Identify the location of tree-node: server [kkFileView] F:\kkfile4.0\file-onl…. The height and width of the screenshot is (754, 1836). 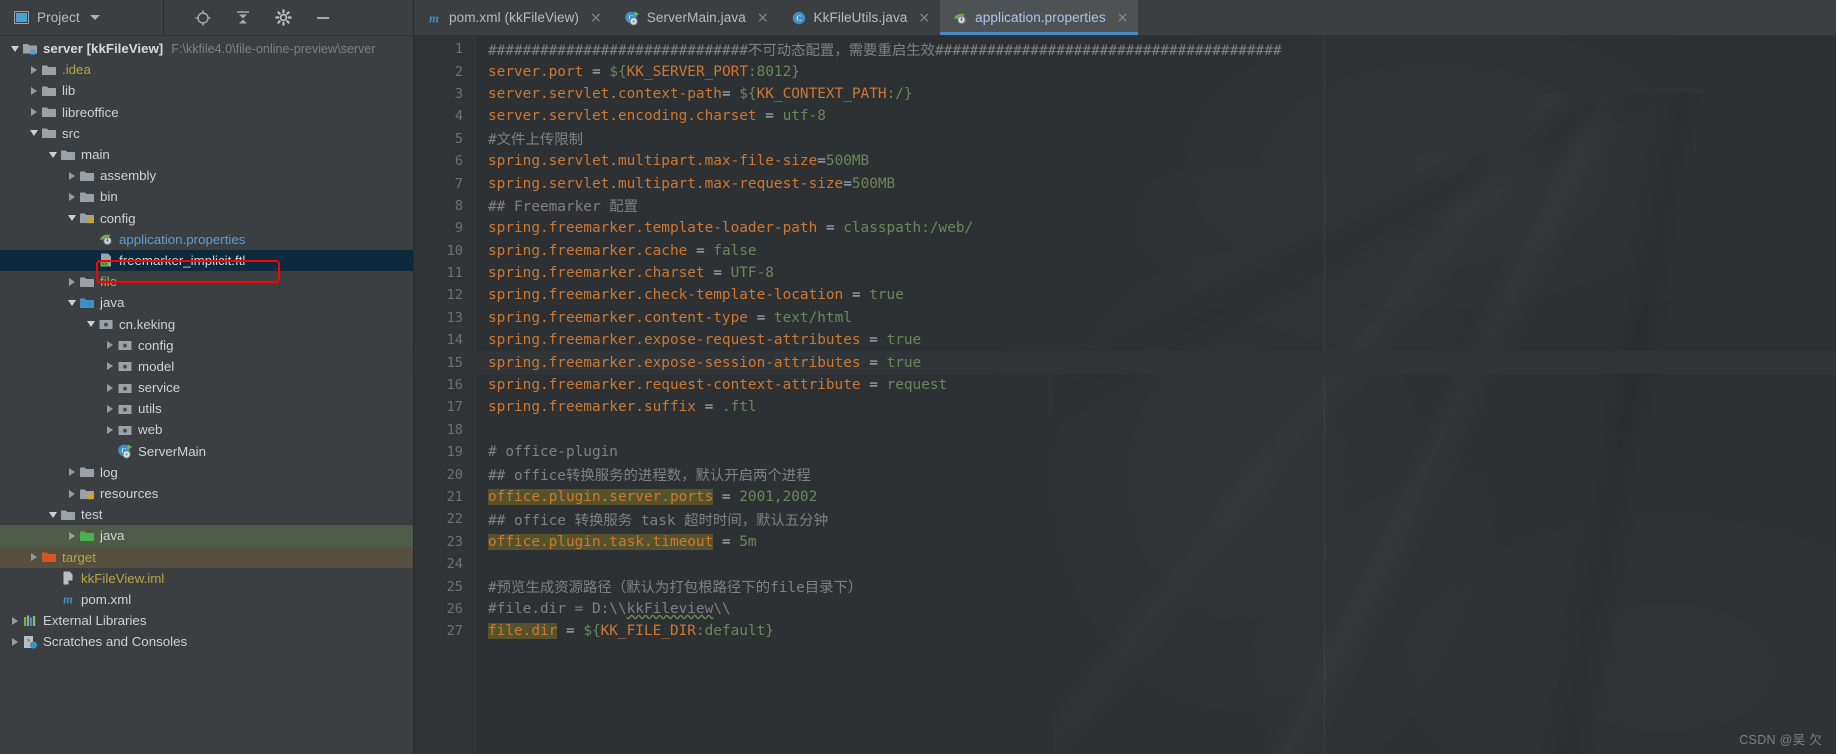
(206, 48).